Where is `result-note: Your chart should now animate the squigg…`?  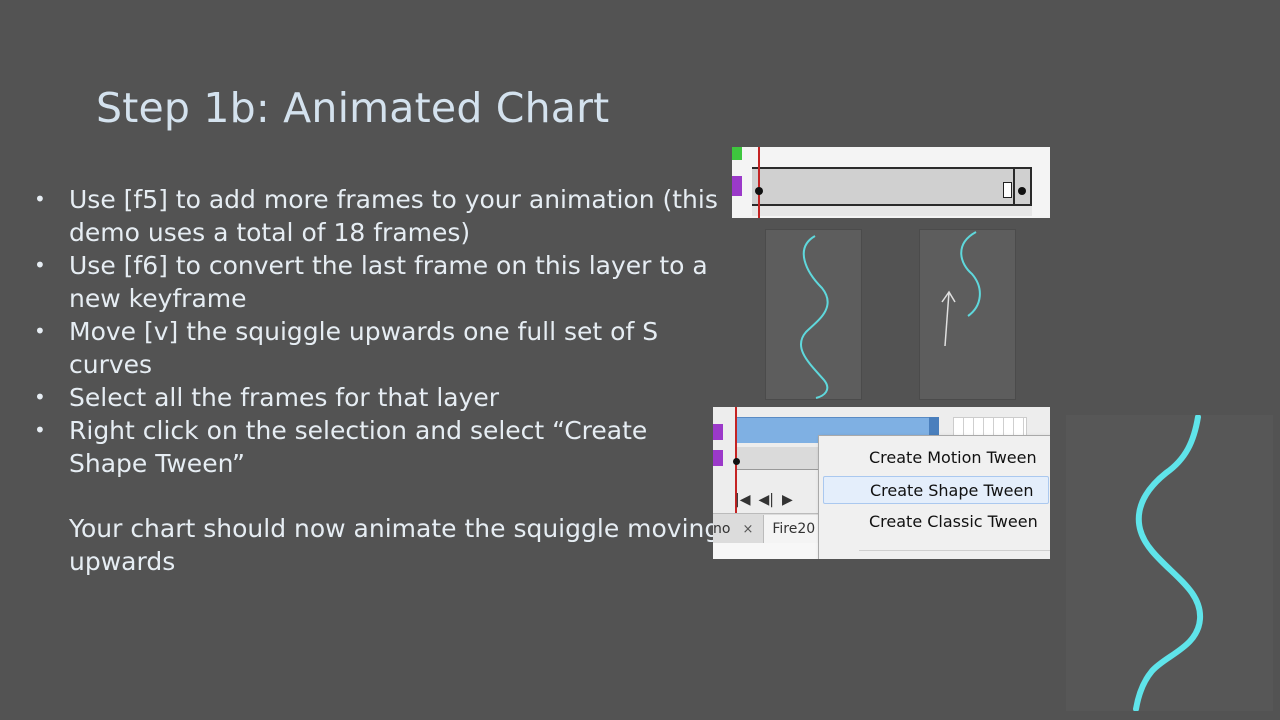
result-note: Your chart should now animate the squigg… is located at coordinates (395, 545).